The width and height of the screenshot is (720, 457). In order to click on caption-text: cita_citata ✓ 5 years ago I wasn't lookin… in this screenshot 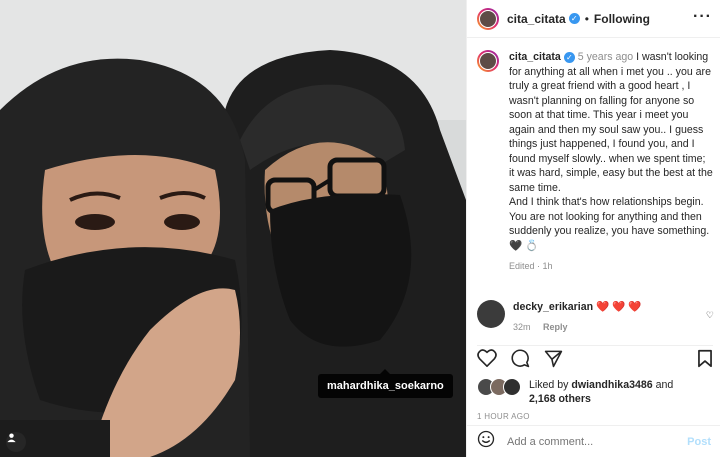, I will do `click(611, 151)`.